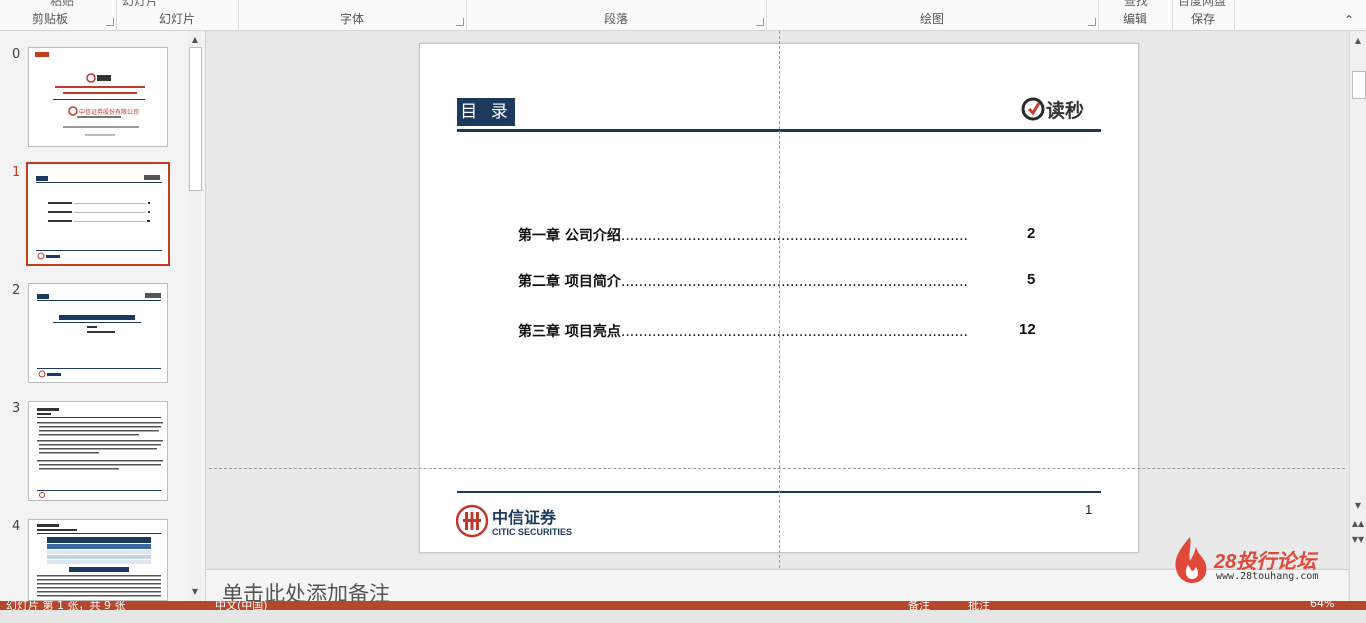 This screenshot has height=623, width=1366. Describe the element at coordinates (1031, 279) in the screenshot. I see `toc-page-2: 5` at that location.